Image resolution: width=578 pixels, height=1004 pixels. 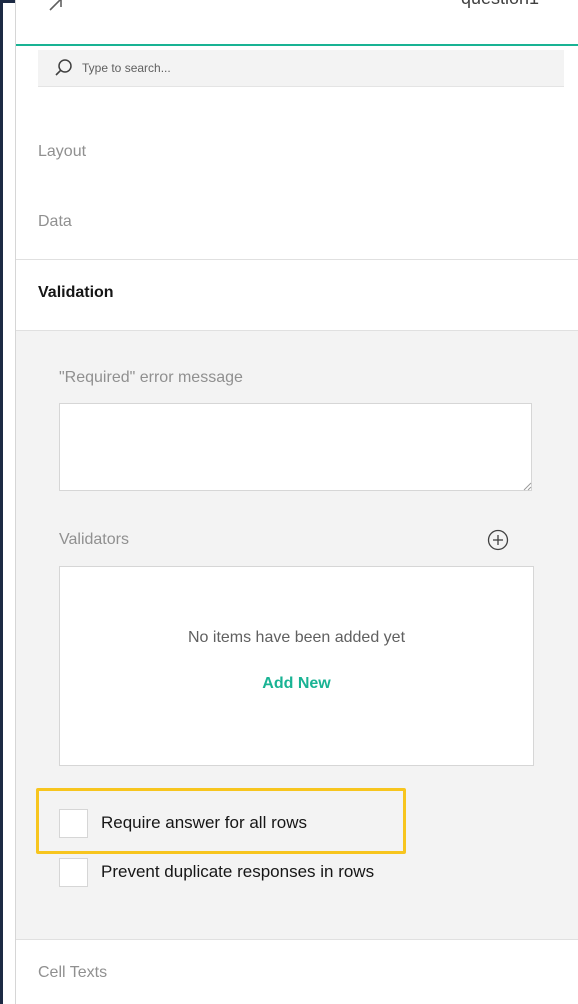 What do you see at coordinates (527, 486) in the screenshot?
I see `resize-grip-icon` at bounding box center [527, 486].